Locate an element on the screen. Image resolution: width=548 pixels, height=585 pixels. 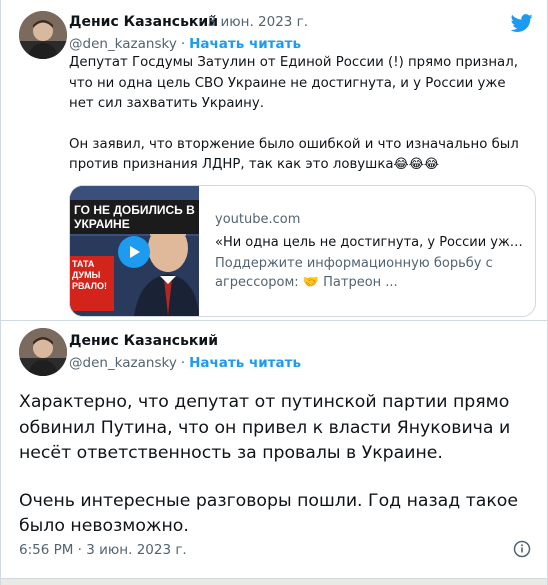
twitter-bird-icon is located at coordinates (522, 23).